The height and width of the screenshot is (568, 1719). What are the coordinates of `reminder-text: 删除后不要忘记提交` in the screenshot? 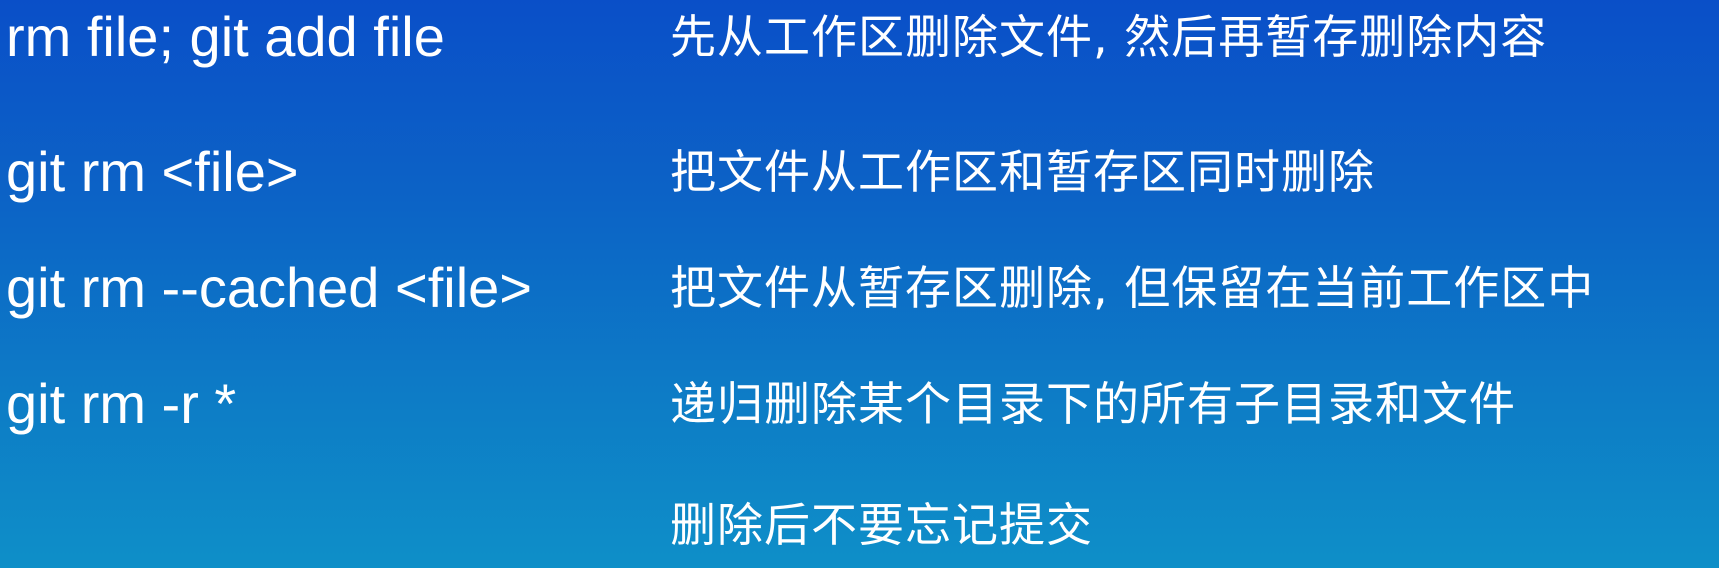 It's located at (881, 525).